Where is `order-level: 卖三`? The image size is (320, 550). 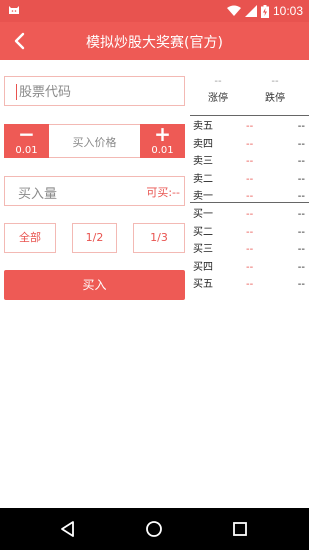 order-level: 卖三 is located at coordinates (203, 161).